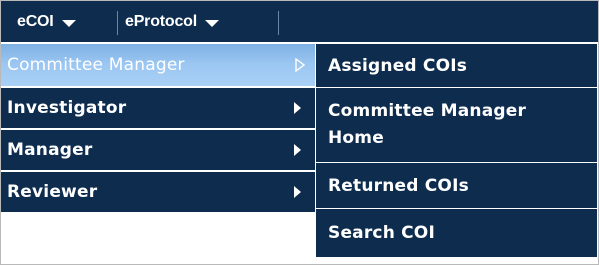 This screenshot has width=599, height=265. I want to click on submenu-item-label: Committee Manager Home, so click(427, 124).